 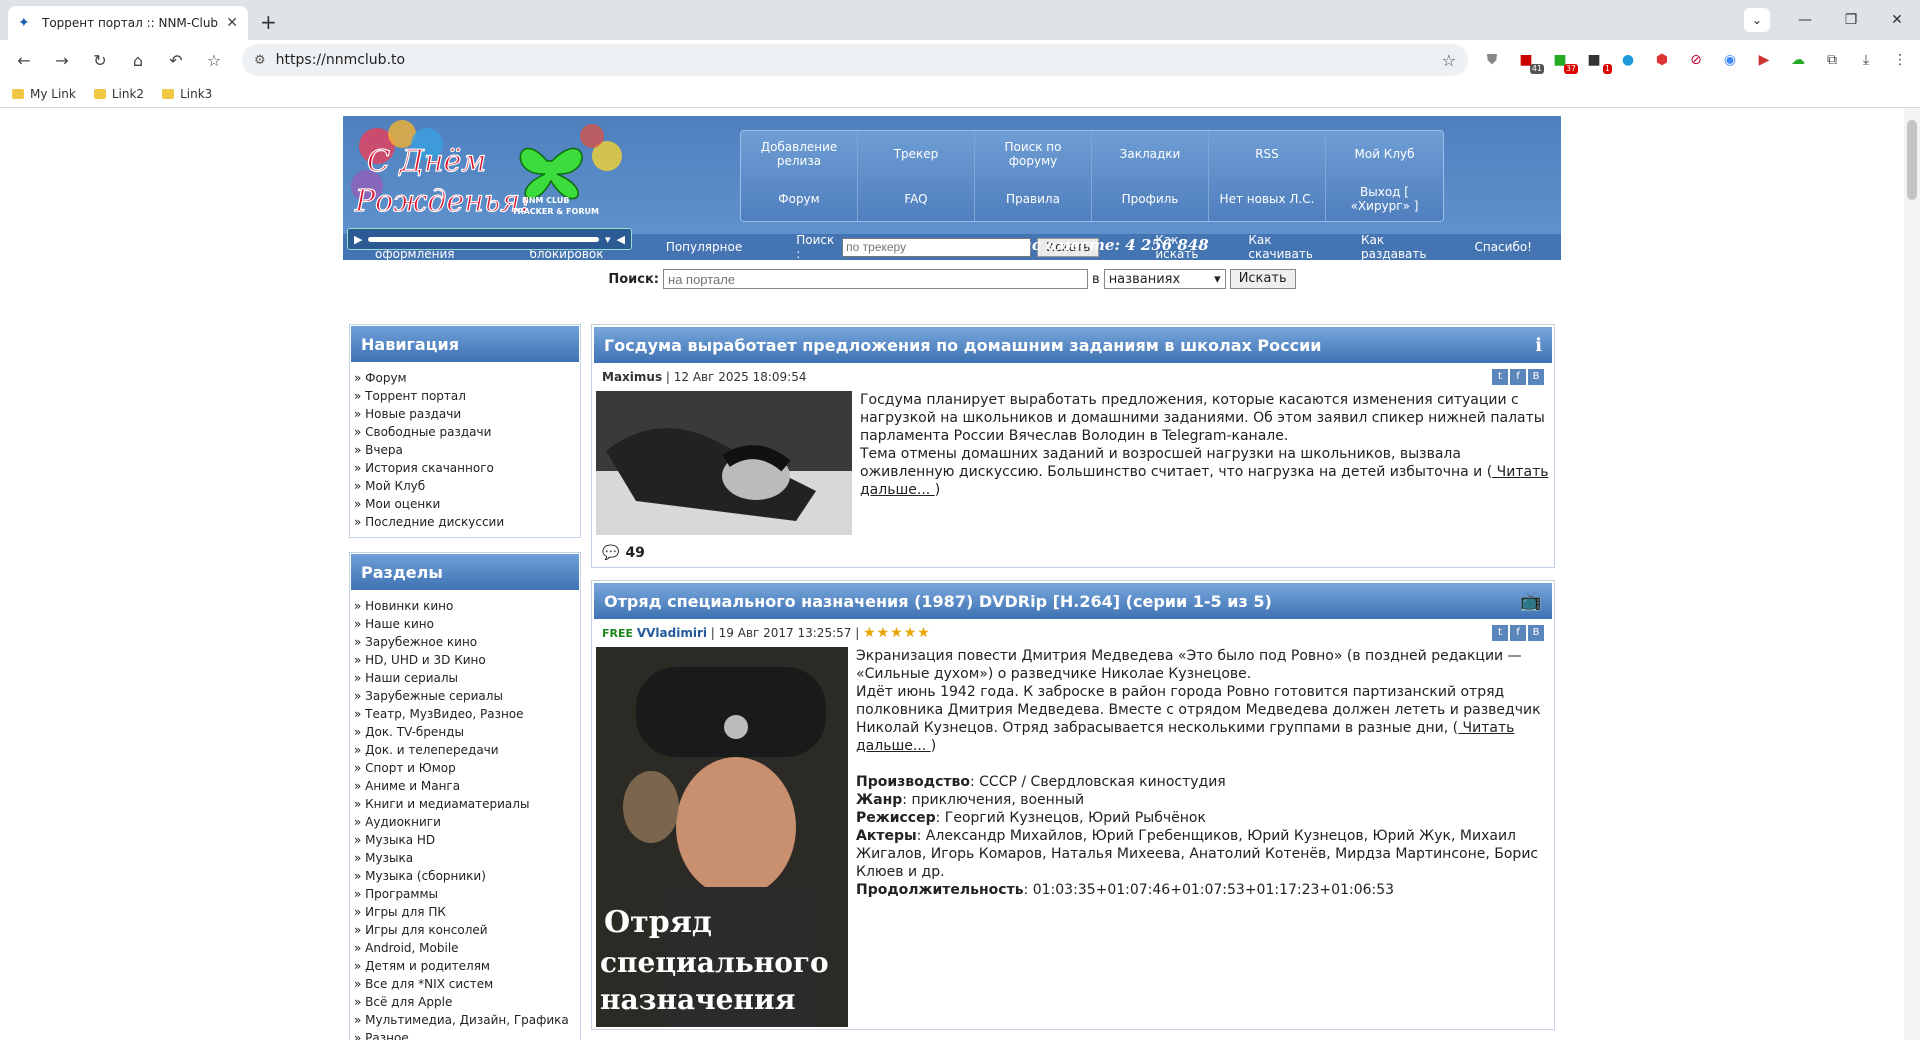 What do you see at coordinates (1730, 60) in the screenshot?
I see `ext-google-icon: ◉` at bounding box center [1730, 60].